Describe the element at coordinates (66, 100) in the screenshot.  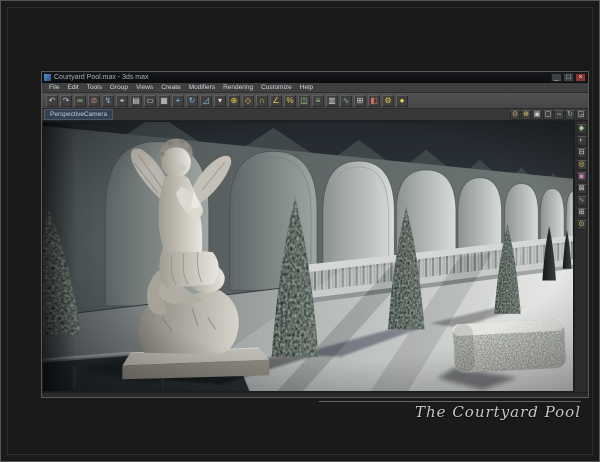
I see `redo-icon: ↷` at that location.